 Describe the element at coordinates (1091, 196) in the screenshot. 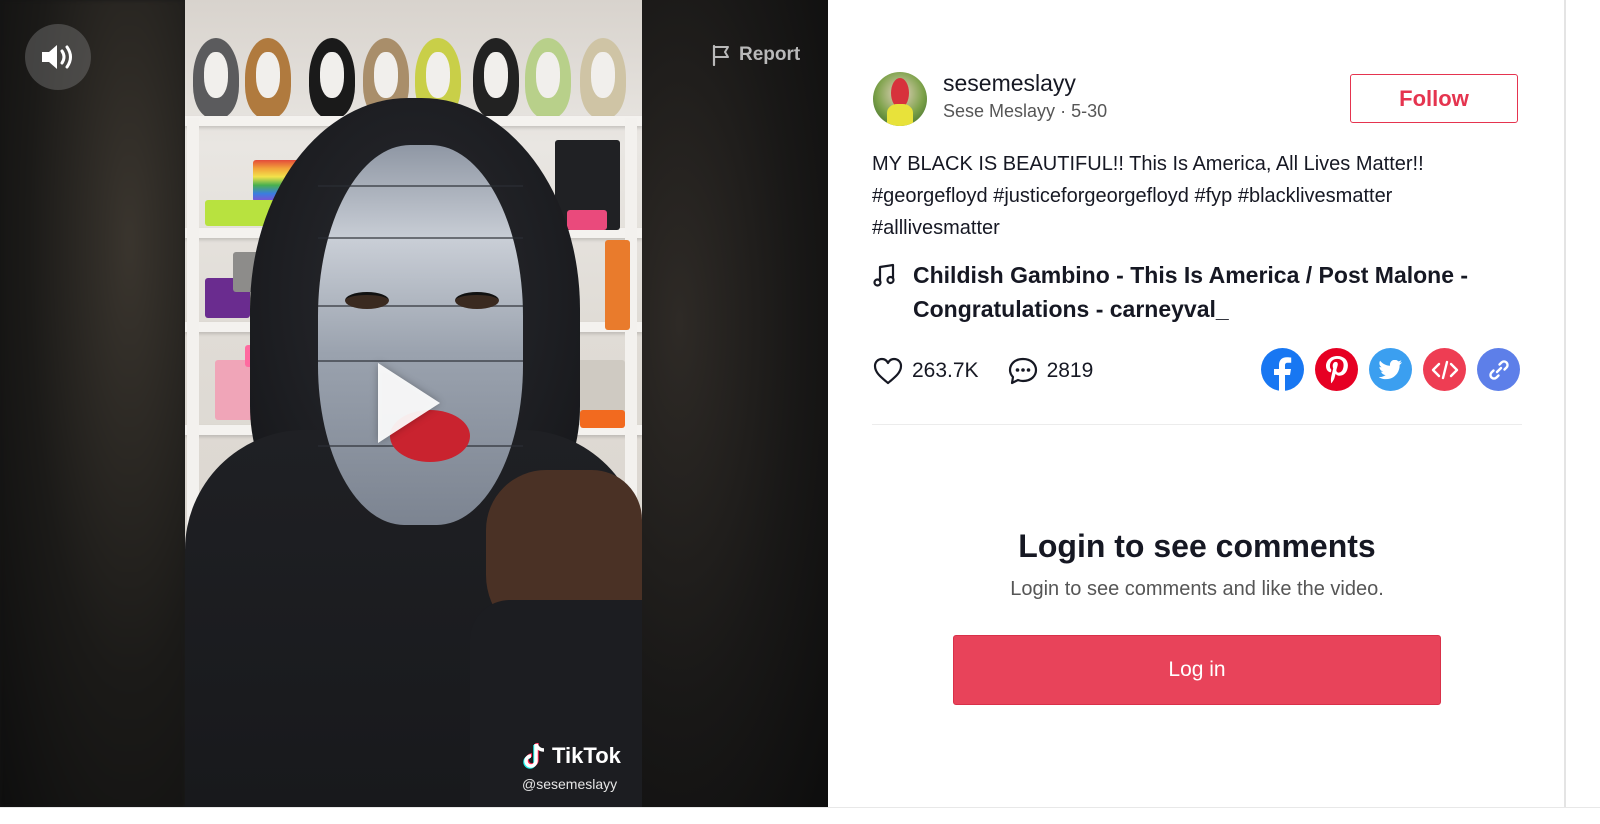

I see `hashtag-link: #justiceforgeorgefloyd` at that location.